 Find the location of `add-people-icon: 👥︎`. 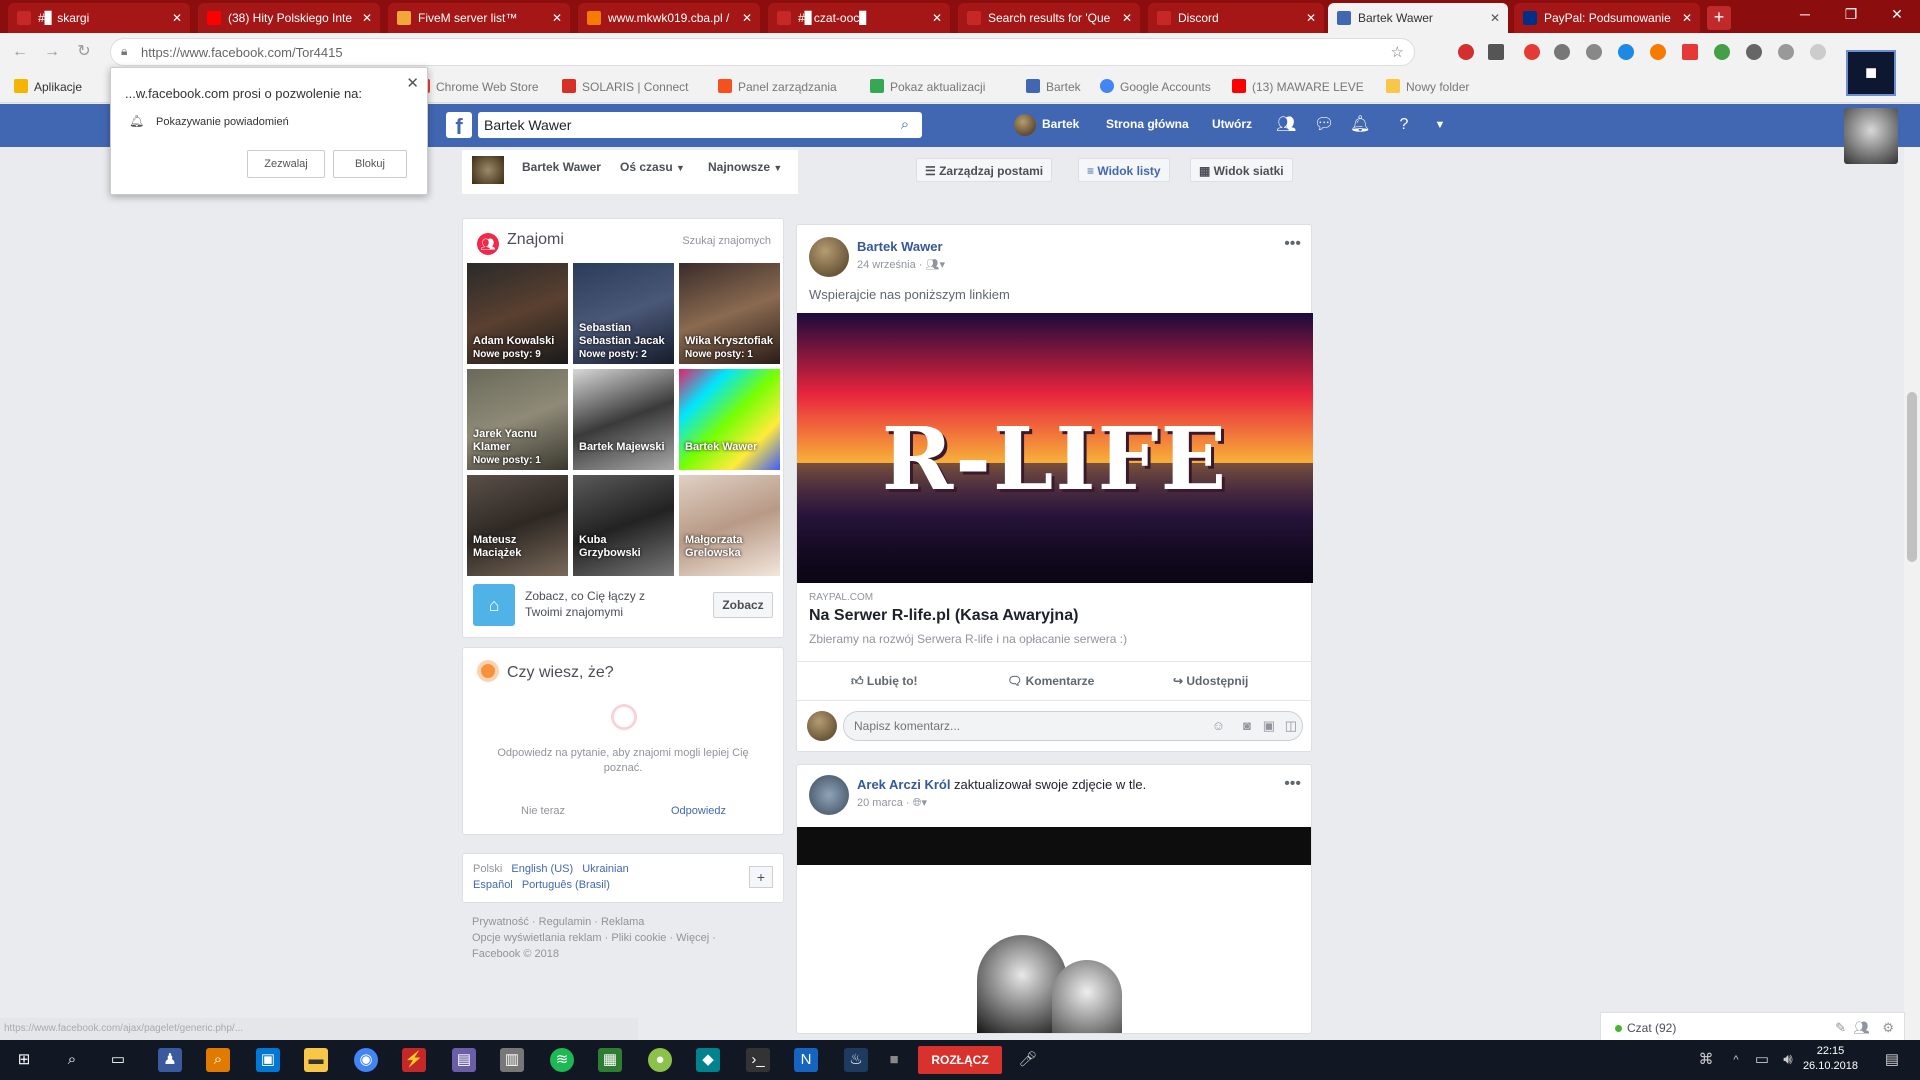

add-people-icon: 👥︎ is located at coordinates (1861, 1028).